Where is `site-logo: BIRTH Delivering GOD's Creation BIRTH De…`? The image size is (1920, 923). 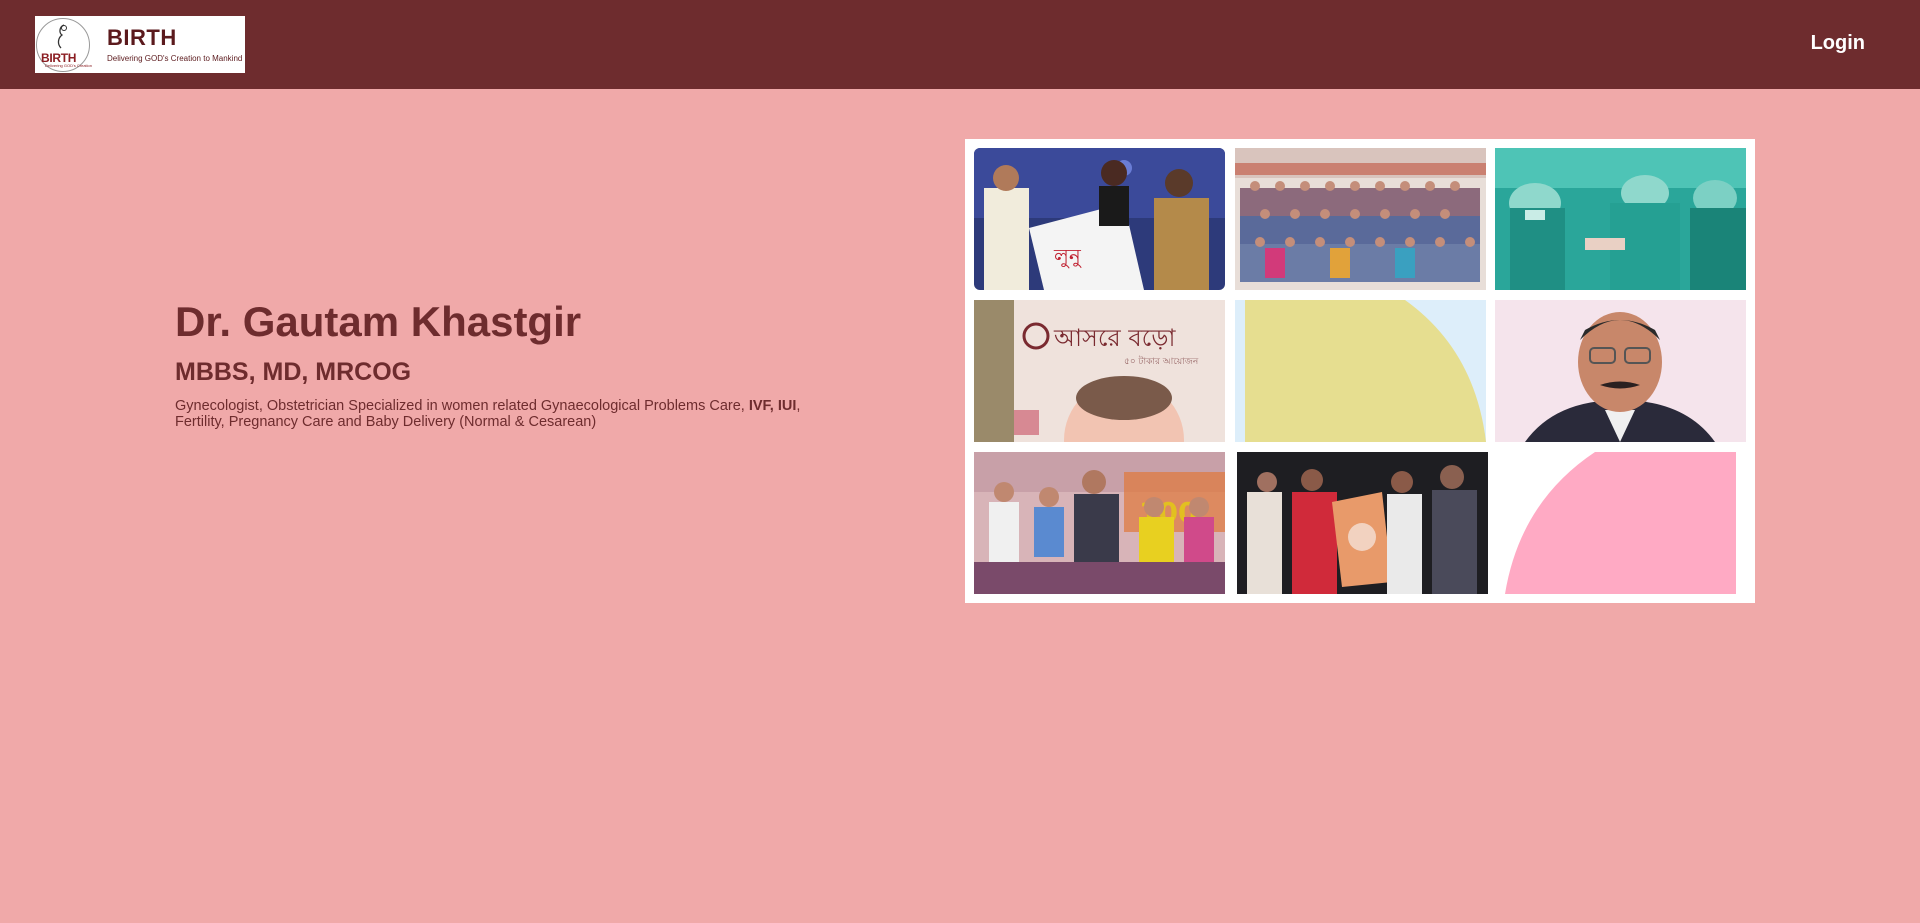 site-logo: BIRTH Delivering GOD's Creation BIRTH De… is located at coordinates (140, 44).